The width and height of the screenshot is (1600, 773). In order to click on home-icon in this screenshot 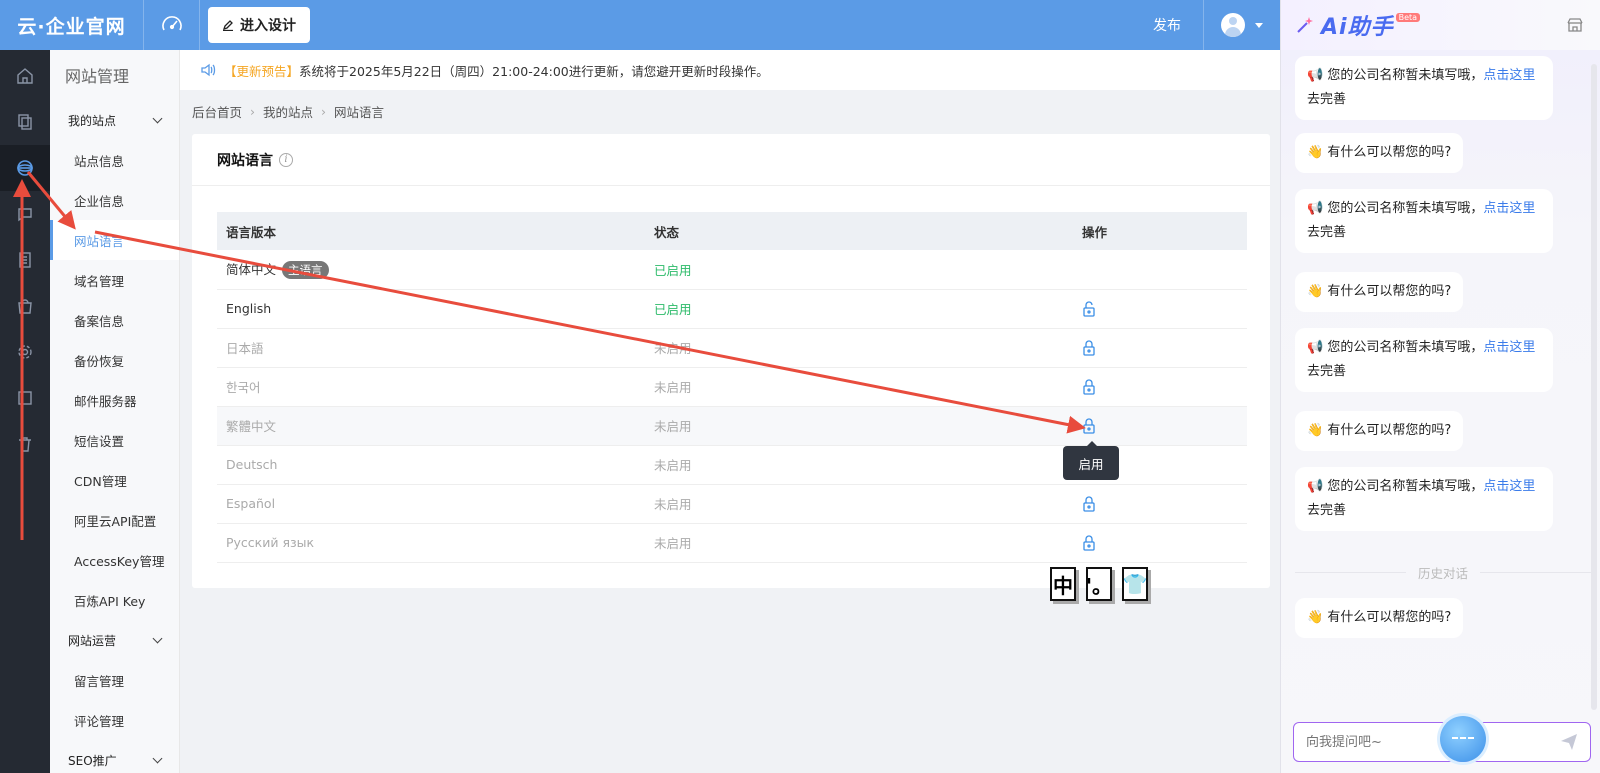, I will do `click(25, 76)`.